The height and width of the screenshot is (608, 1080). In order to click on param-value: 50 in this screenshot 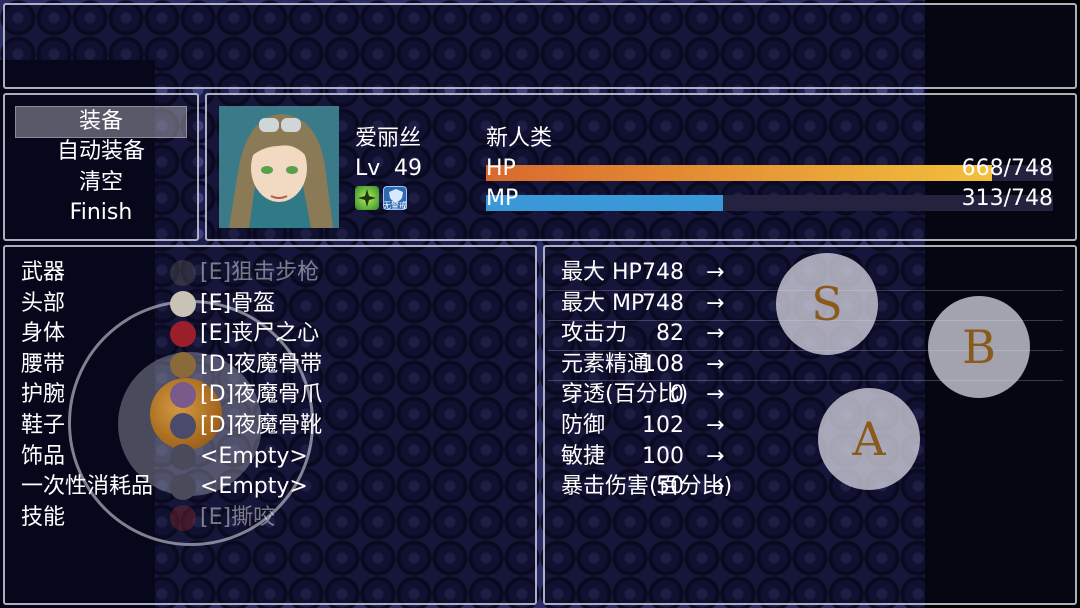, I will do `click(670, 487)`.